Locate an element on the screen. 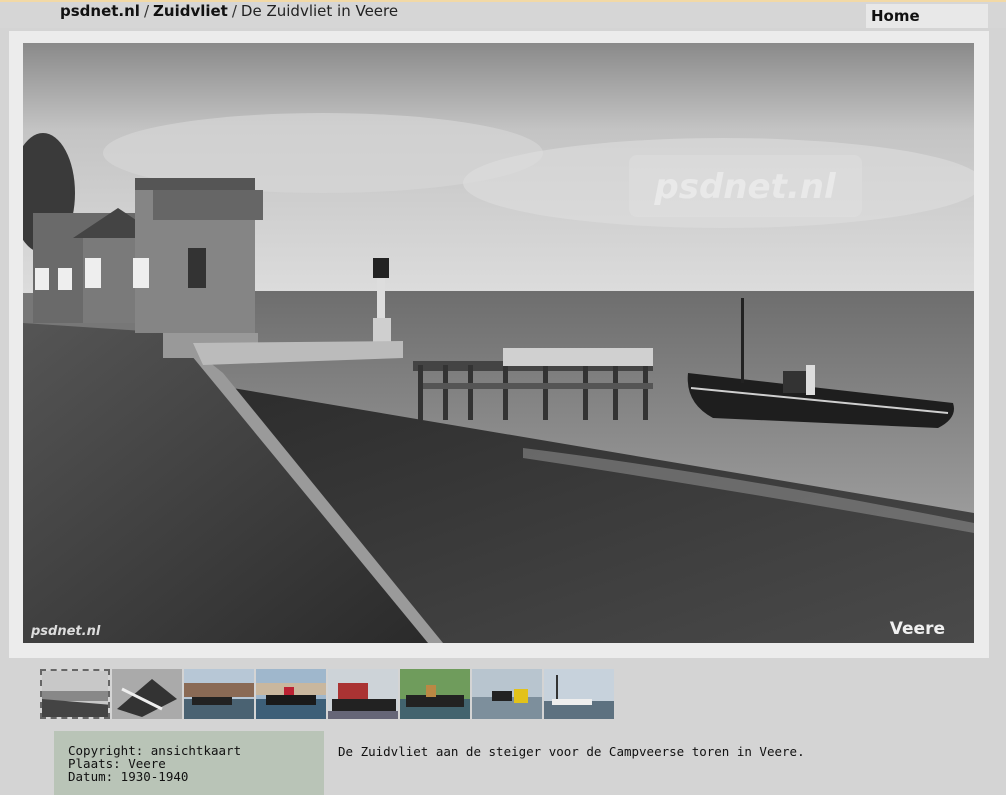 This screenshot has height=795, width=1006. breadcrumb-site-link: psdnet.nl is located at coordinates (100, 11).